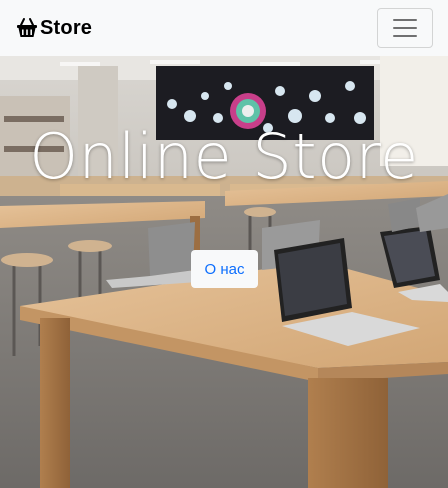 This screenshot has width=448, height=488. I want to click on hero-title: Online Store, so click(224, 156).